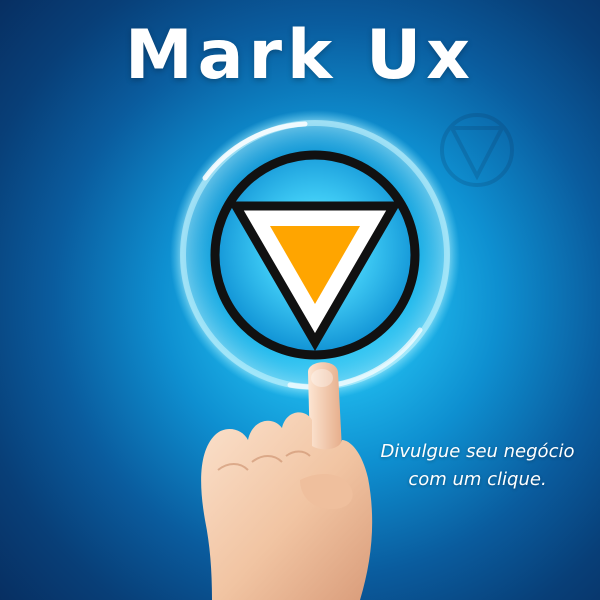 The image size is (600, 600). I want to click on tagline: Divulgue seu negócio com um clique., so click(477, 466).